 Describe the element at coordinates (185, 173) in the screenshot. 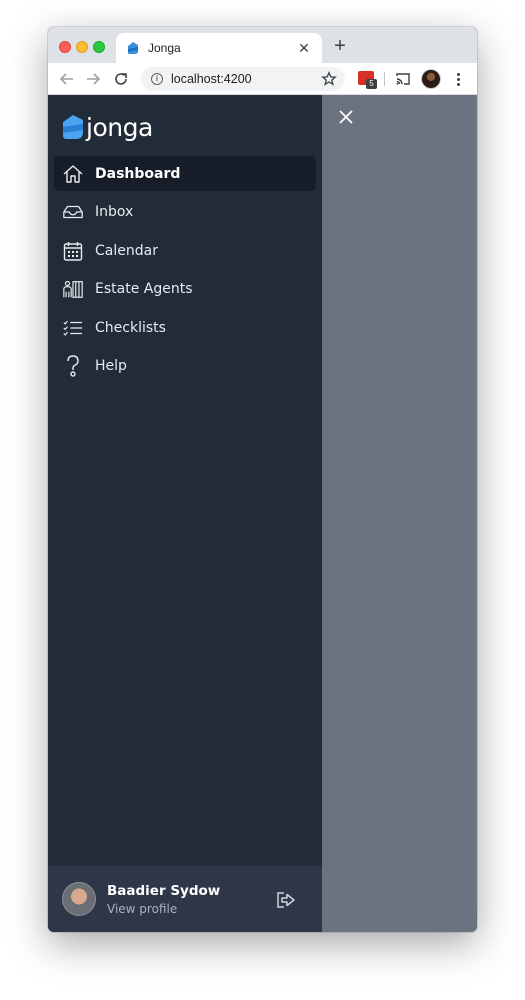

I see `sidebar-item-dashboard: Dashboard` at that location.